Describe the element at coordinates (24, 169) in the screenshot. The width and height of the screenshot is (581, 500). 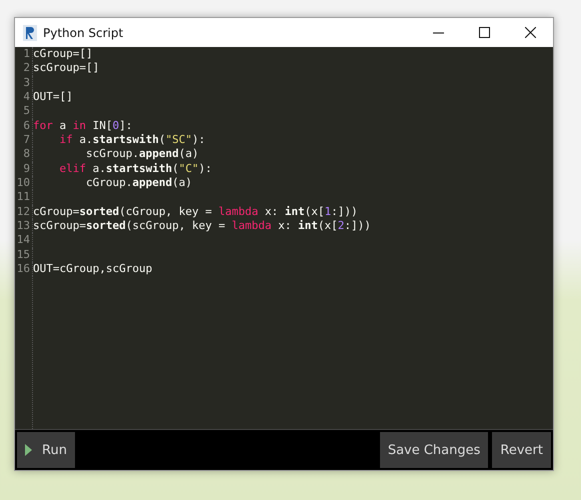
I see `line-number: 9` at that location.